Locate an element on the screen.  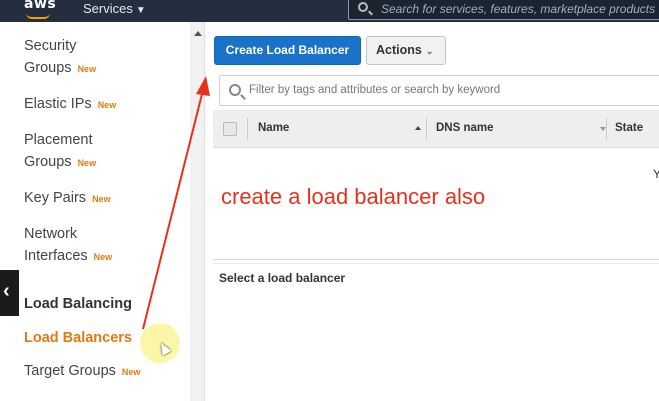
sidebar-item-elastic-ips: Elastic IPs New is located at coordinates (104, 104).